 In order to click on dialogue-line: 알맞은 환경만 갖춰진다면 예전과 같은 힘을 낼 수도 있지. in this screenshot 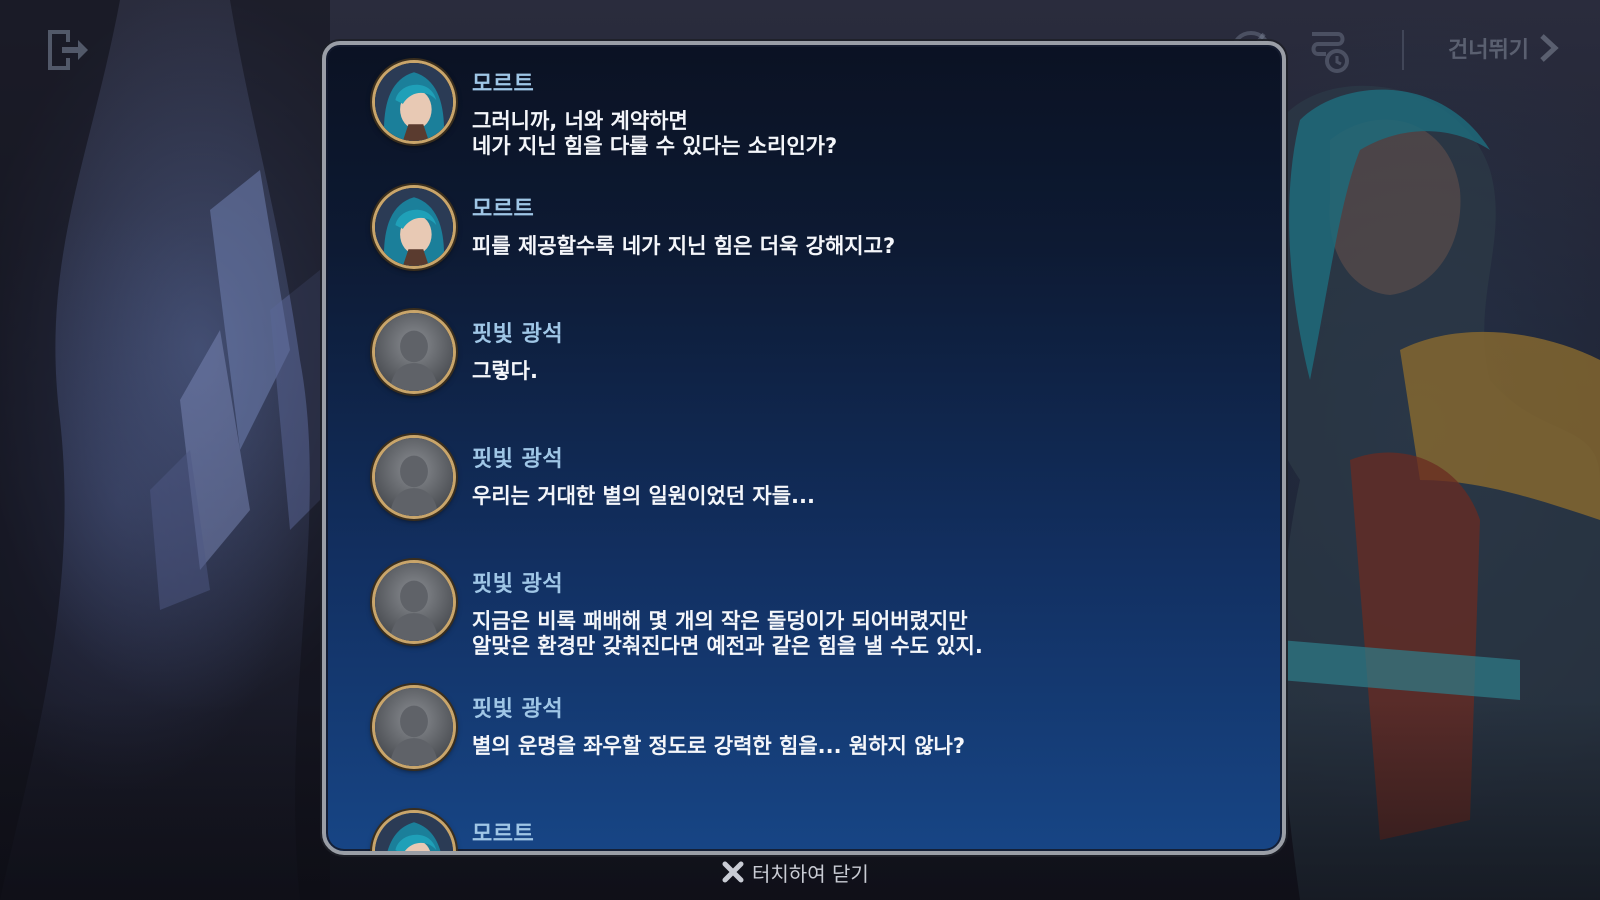, I will do `click(727, 646)`.